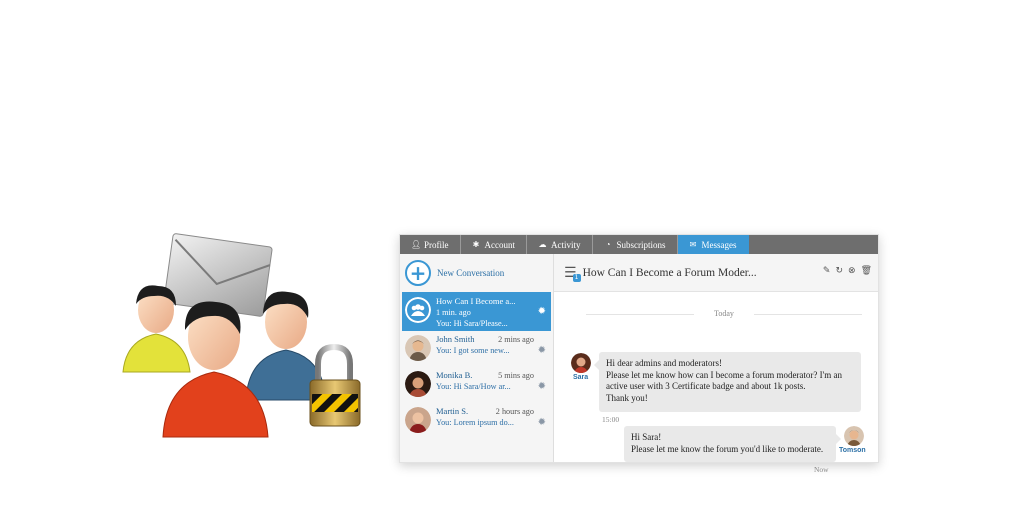  What do you see at coordinates (646, 437) in the screenshot?
I see `message-line: Hi Sara!` at bounding box center [646, 437].